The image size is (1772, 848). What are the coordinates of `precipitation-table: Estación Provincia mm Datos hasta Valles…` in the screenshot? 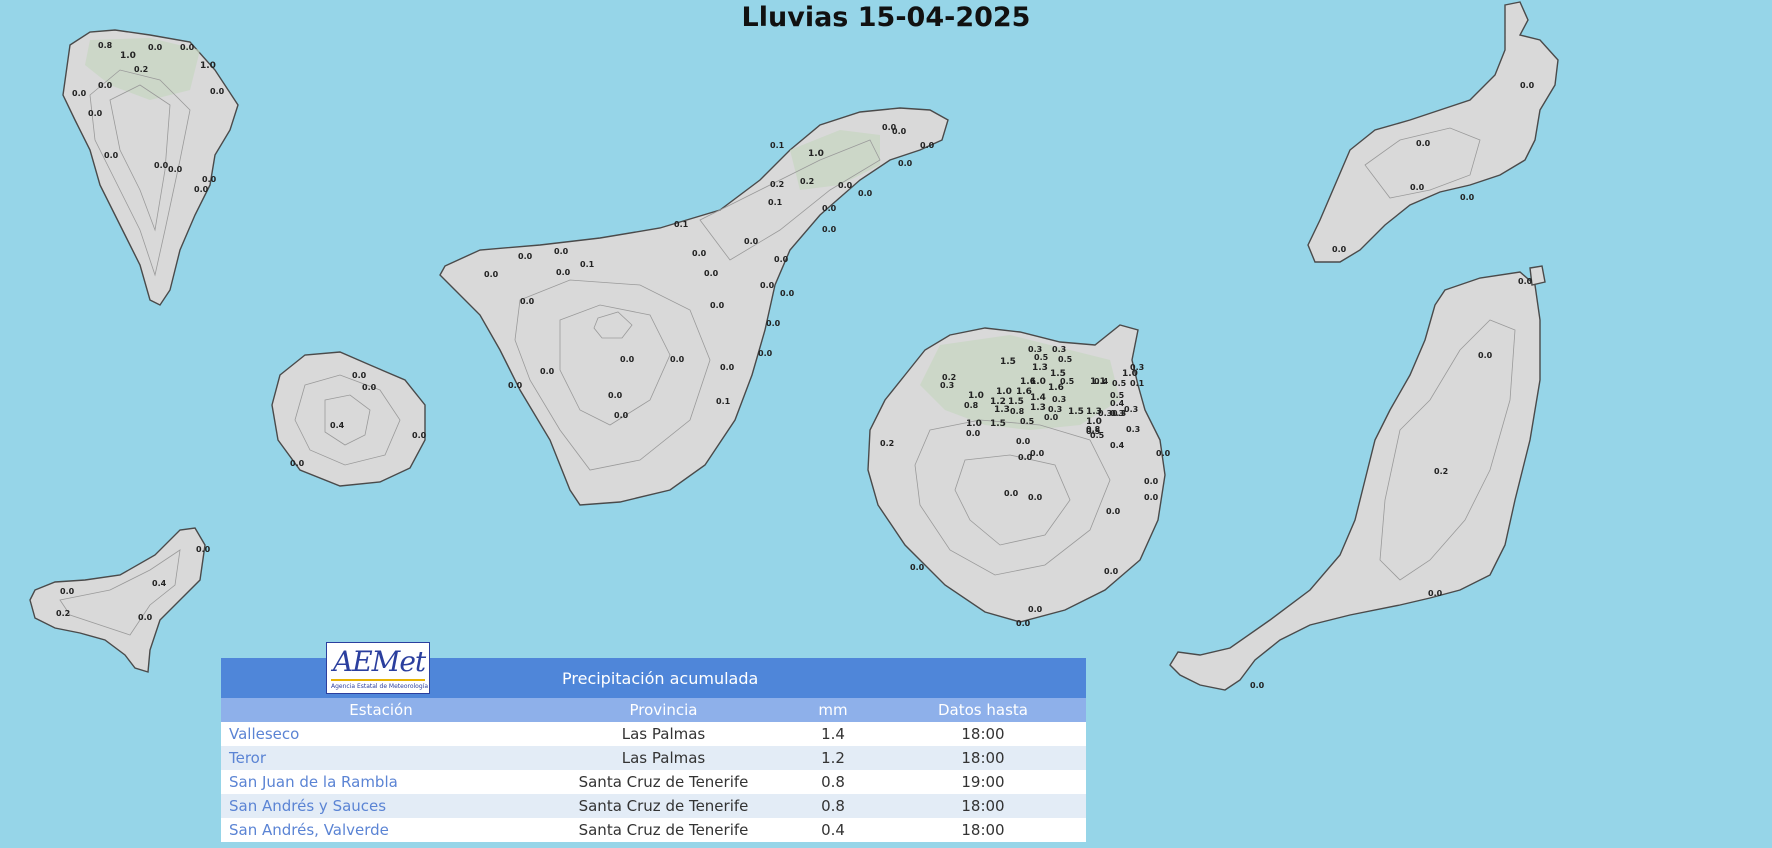 It's located at (653, 770).